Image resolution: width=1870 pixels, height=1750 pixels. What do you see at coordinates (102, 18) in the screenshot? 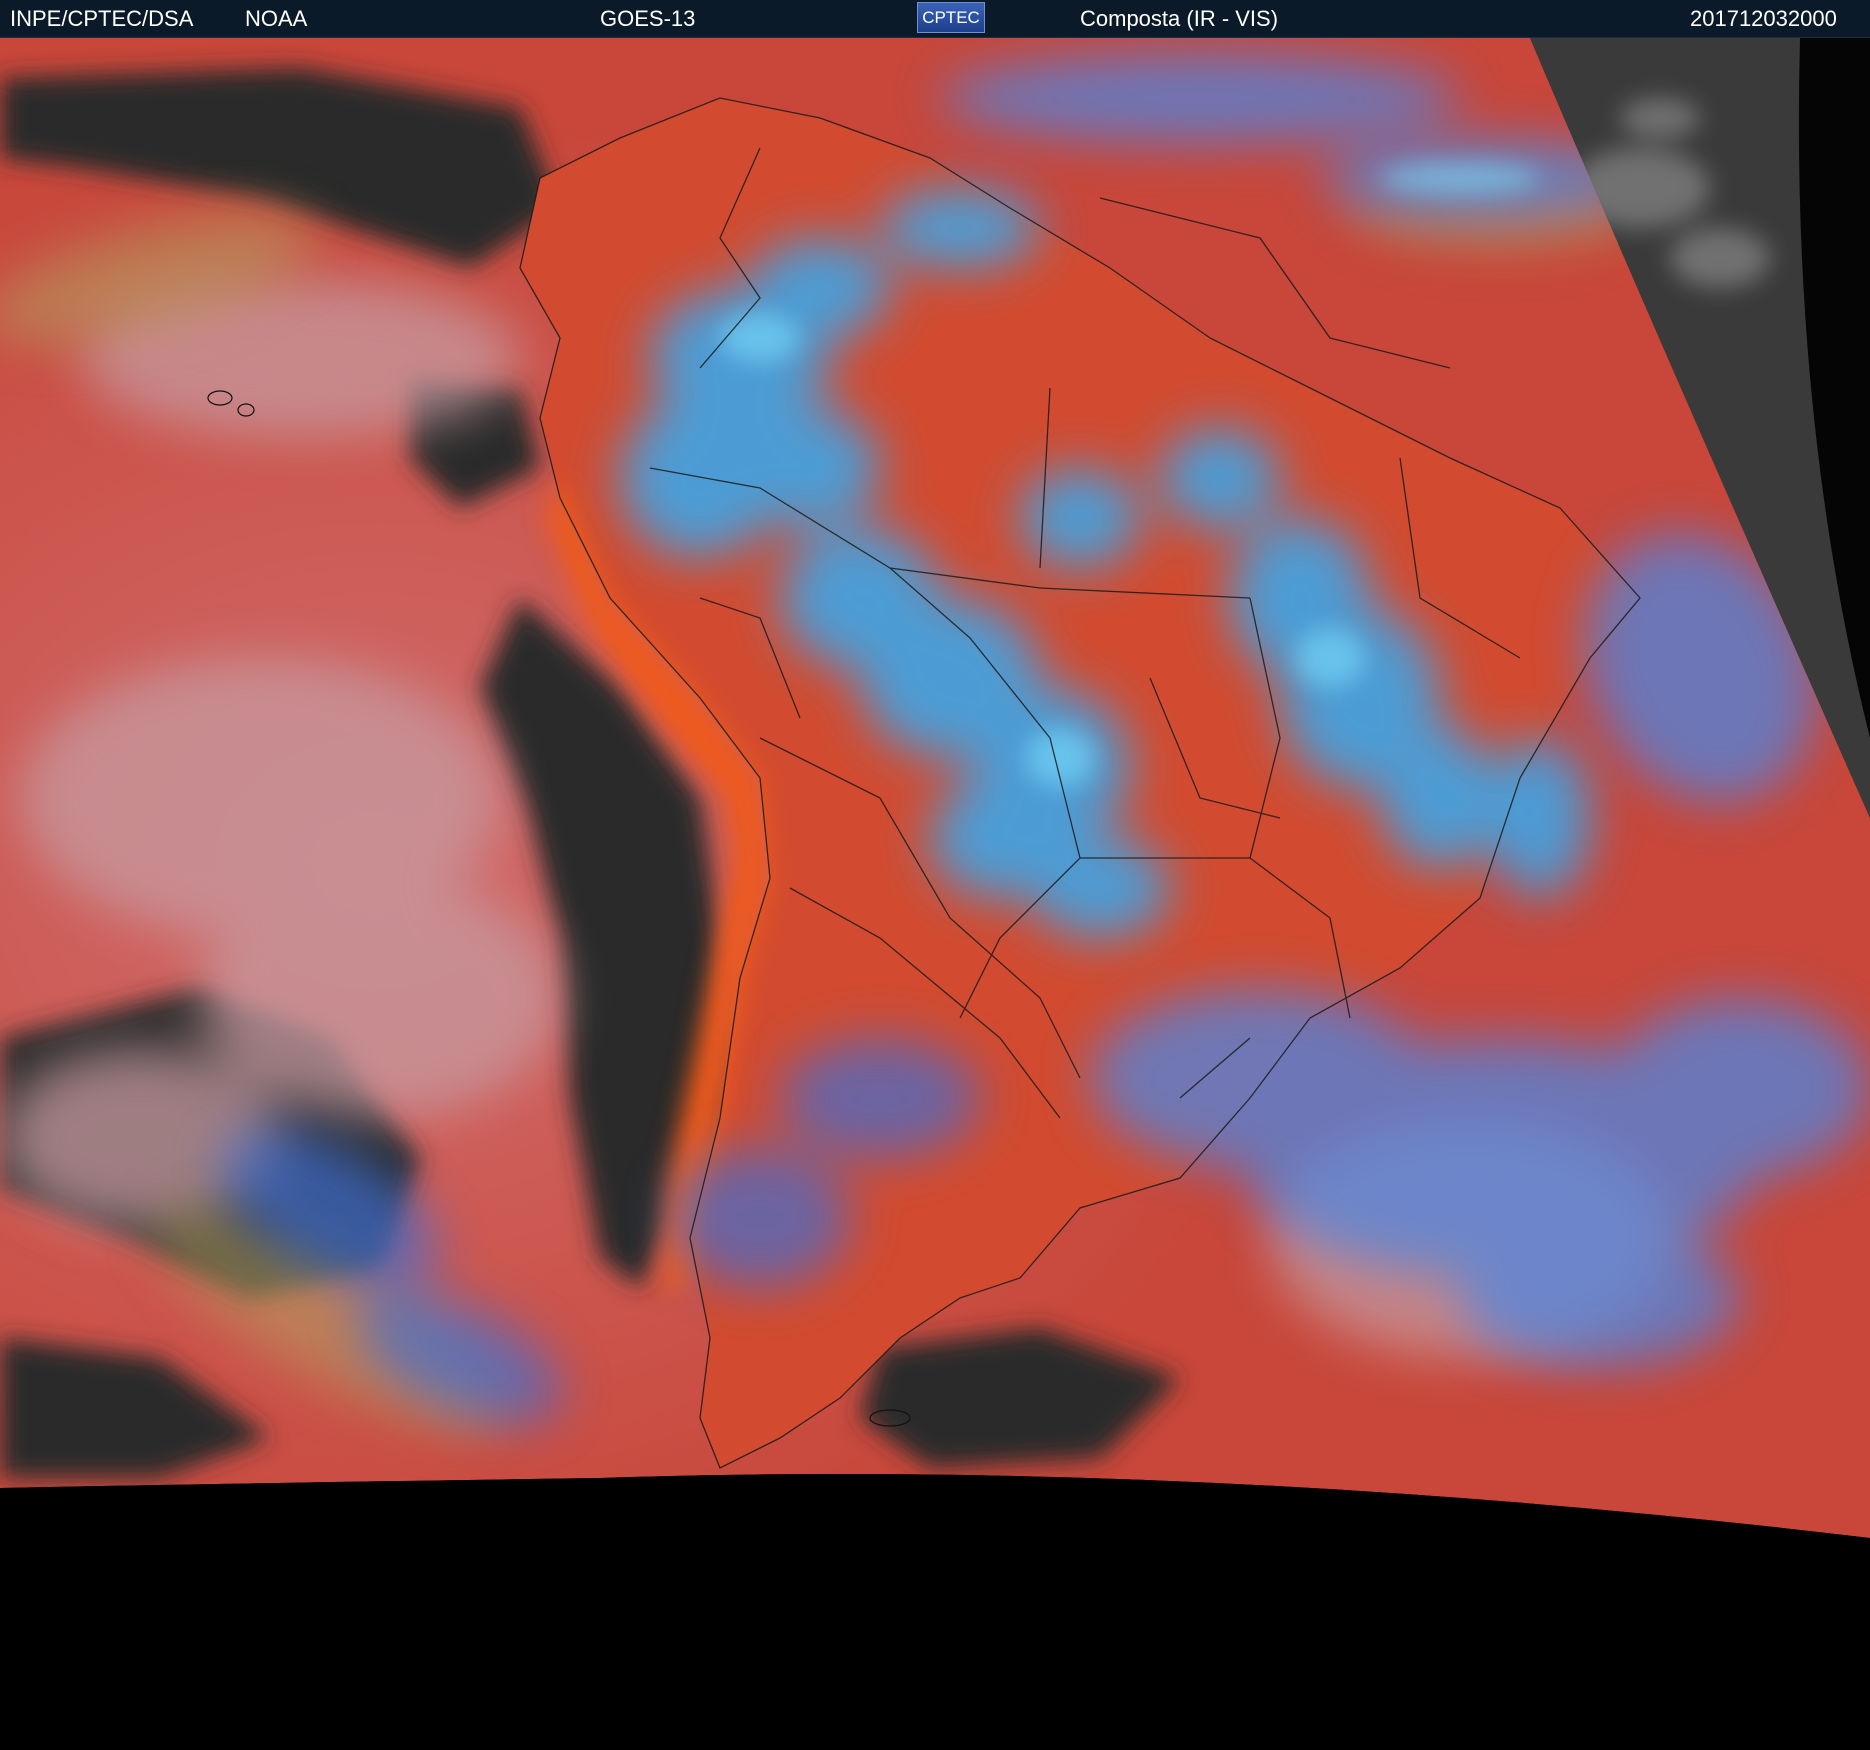
I see `agency-label: INPE/CPTEC/DSA` at bounding box center [102, 18].